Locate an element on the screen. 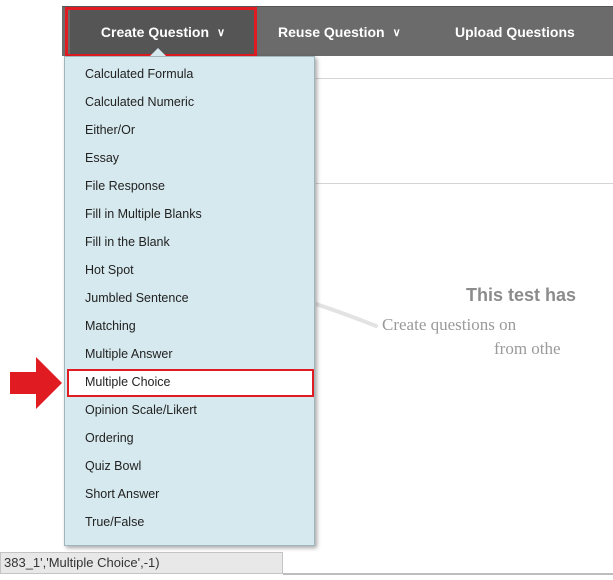 This screenshot has width=613, height=580. menu-caret-icon is located at coordinates (158, 52).